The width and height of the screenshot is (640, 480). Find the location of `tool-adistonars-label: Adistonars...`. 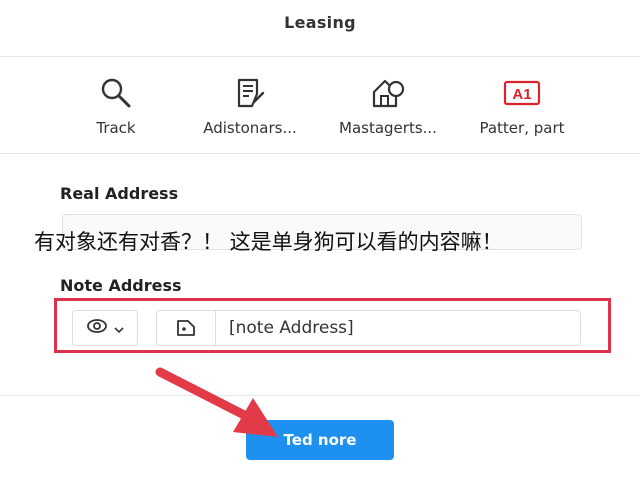

tool-adistonars-label: Adistonars... is located at coordinates (250, 128).